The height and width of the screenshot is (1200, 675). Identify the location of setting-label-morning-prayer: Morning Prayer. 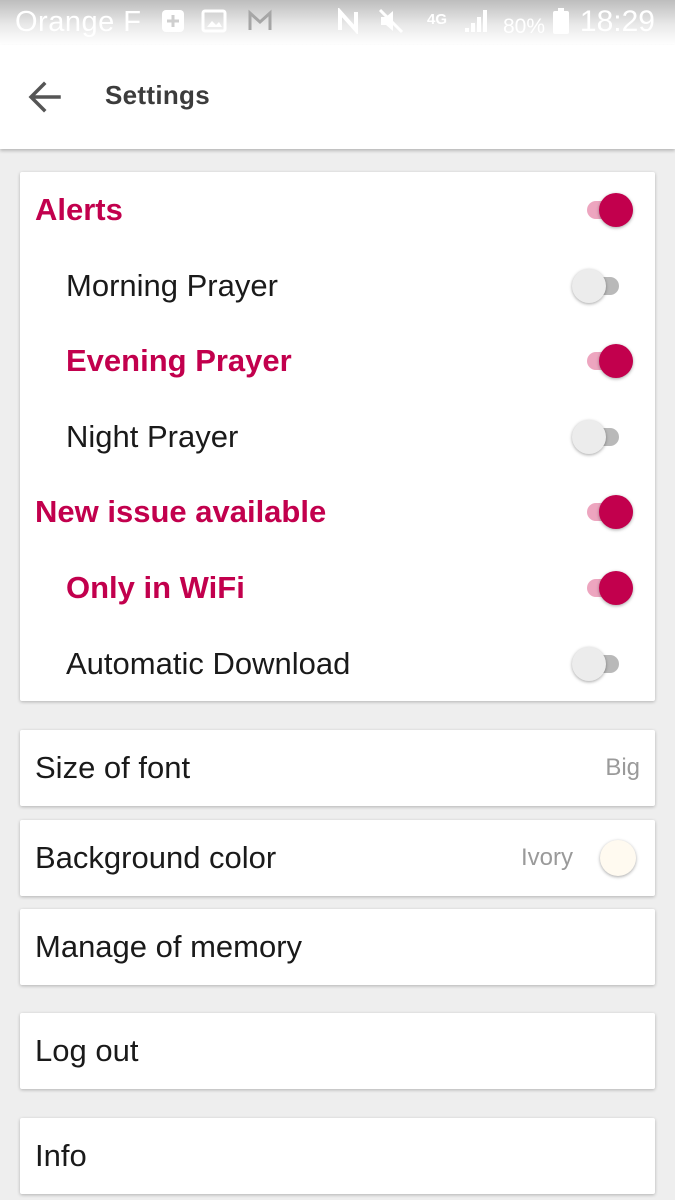
(172, 285).